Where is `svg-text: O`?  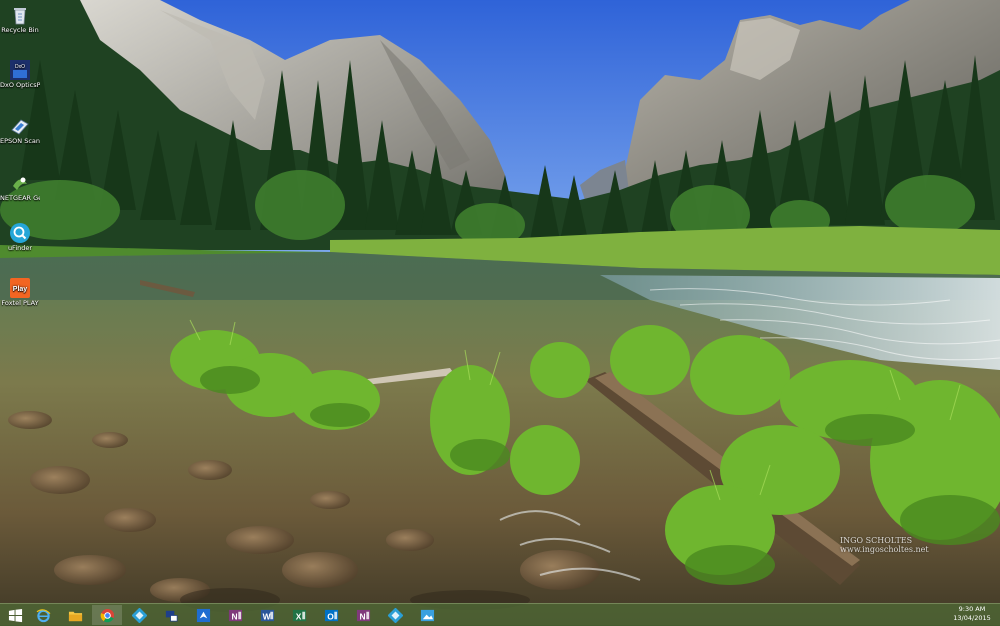
svg-text: O is located at coordinates (330, 616).